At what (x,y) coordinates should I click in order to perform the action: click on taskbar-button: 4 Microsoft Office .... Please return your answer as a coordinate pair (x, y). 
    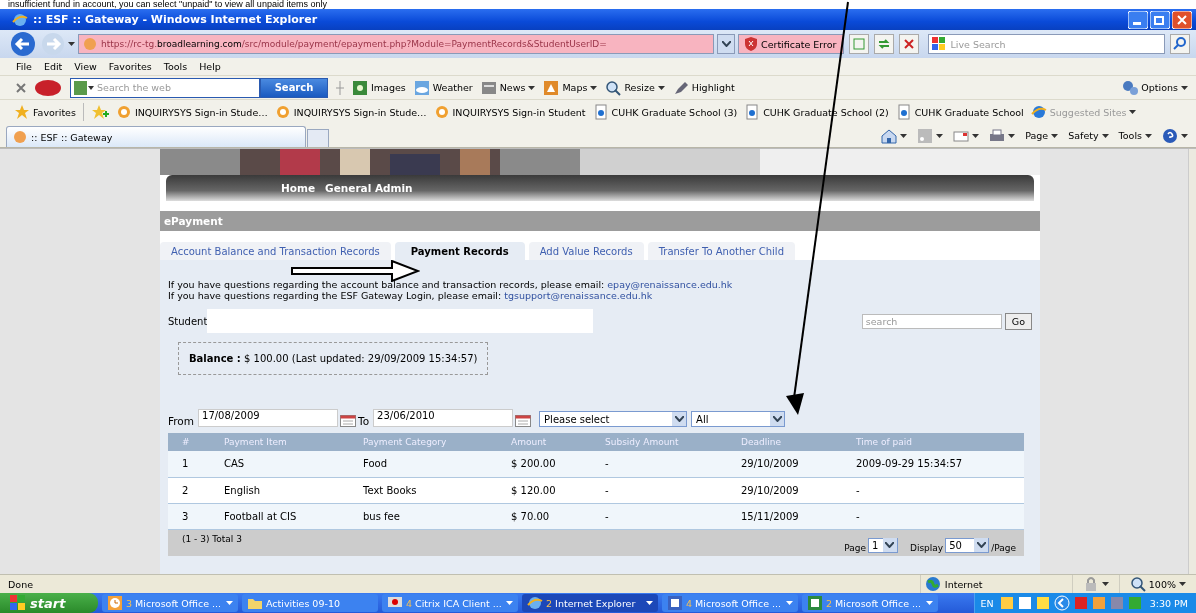
    Looking at the image, I should click on (730, 603).